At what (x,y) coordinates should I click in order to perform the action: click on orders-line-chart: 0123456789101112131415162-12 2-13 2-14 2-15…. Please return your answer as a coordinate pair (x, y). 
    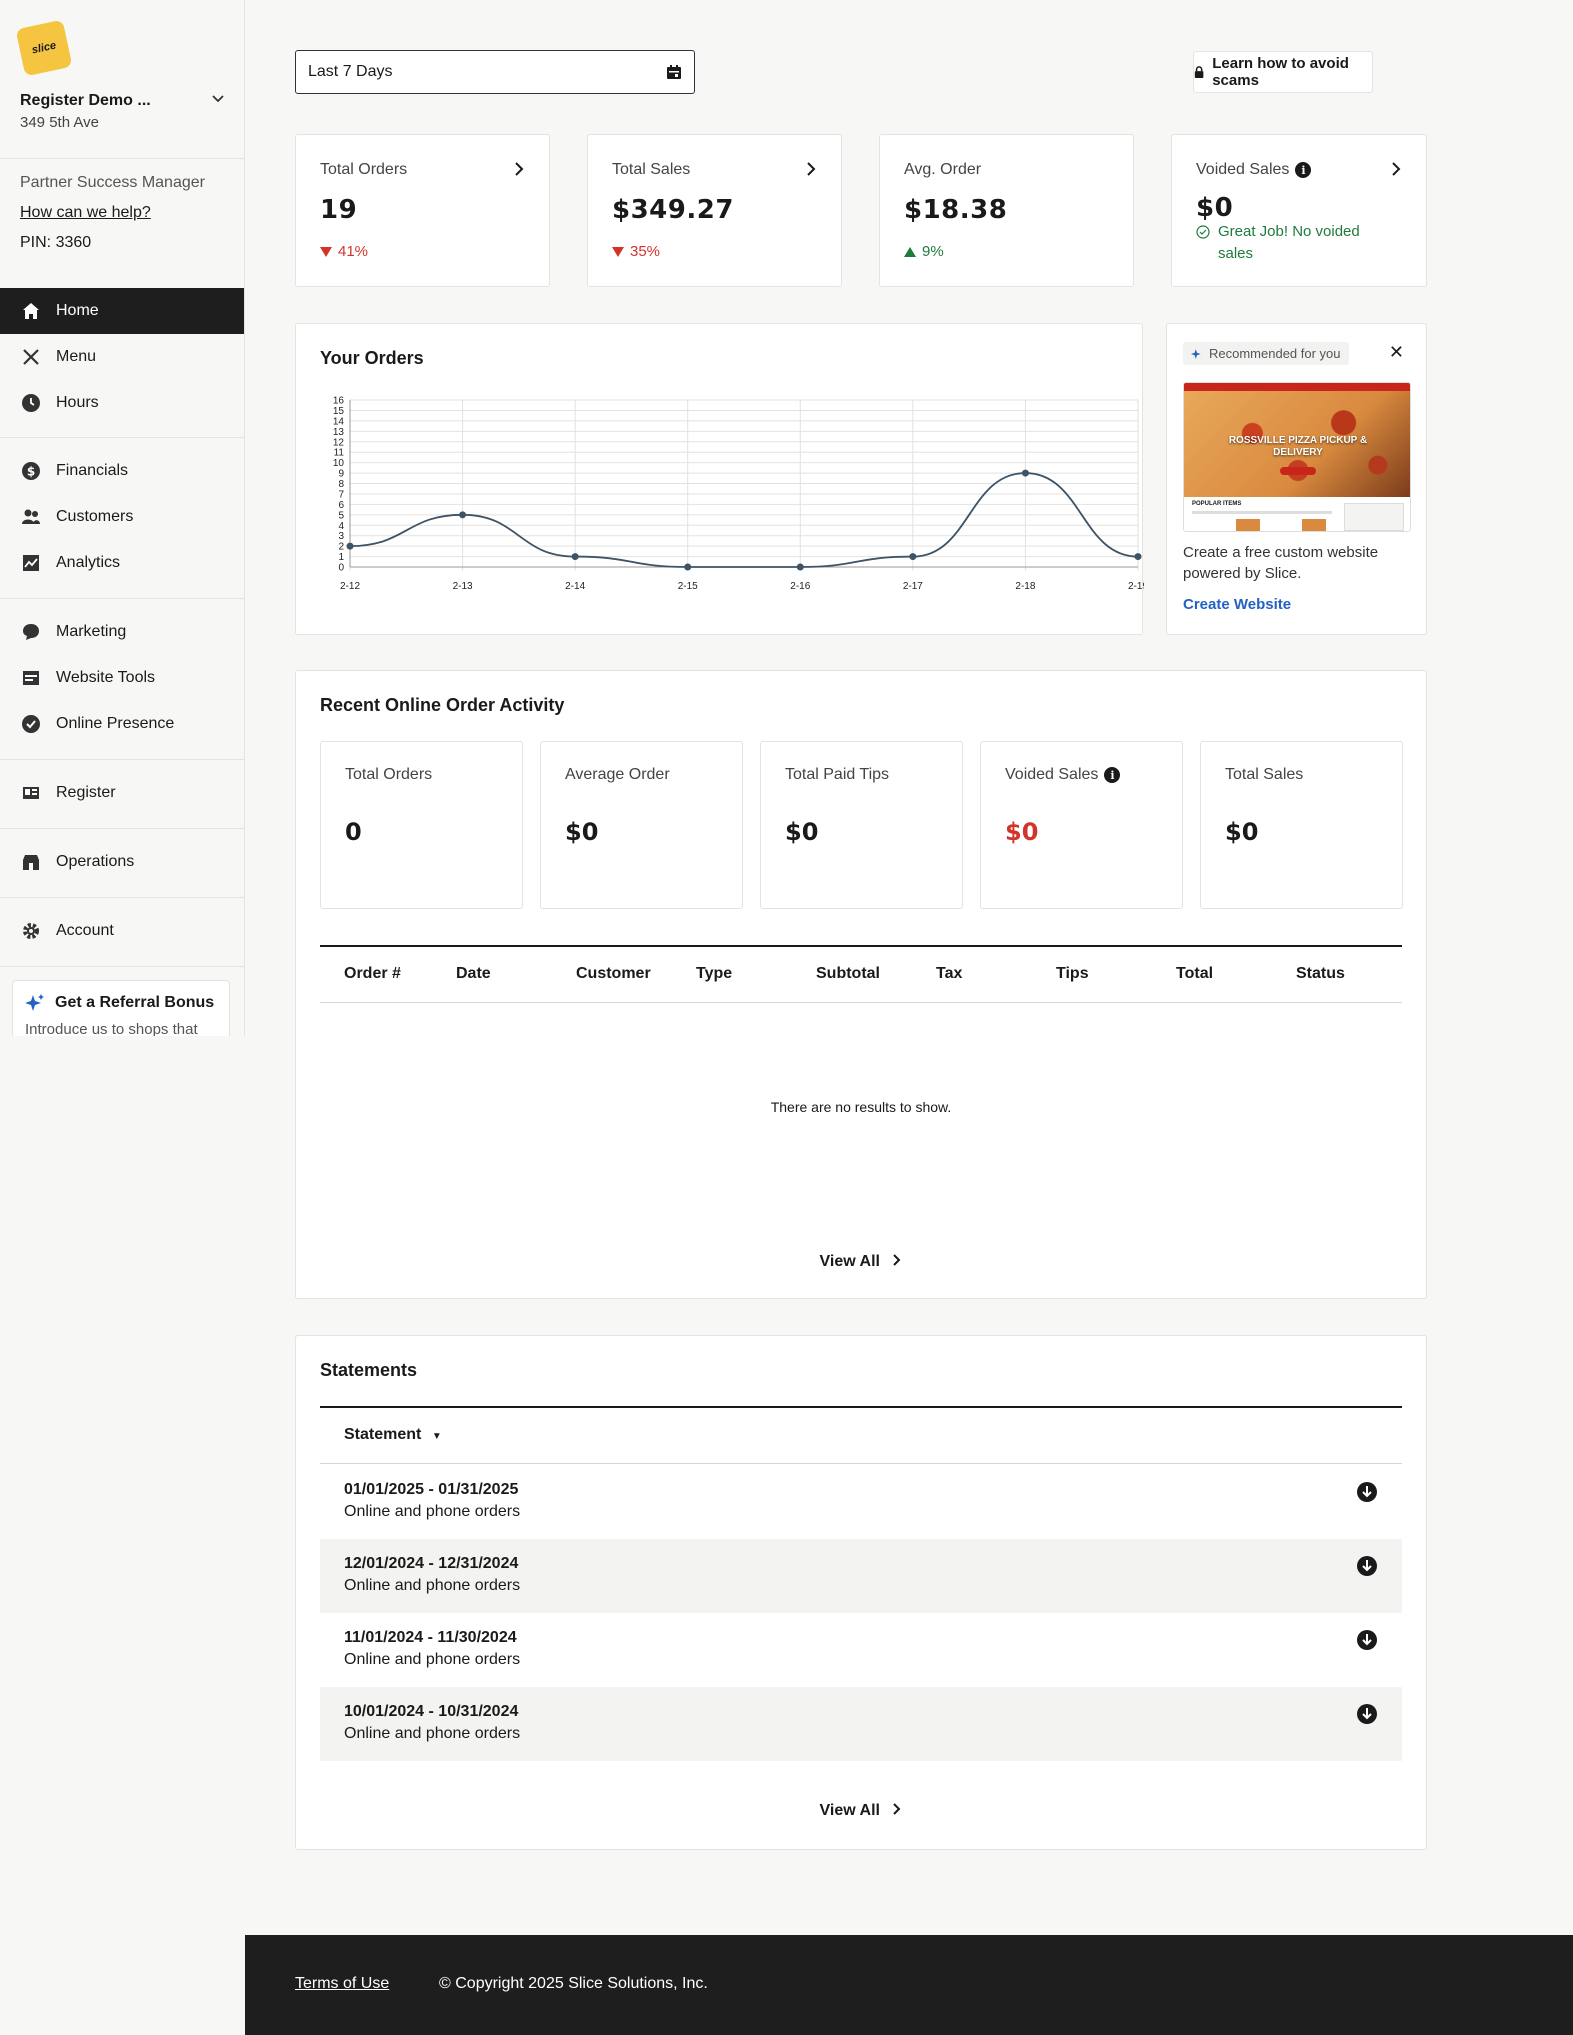
    Looking at the image, I should click on (738, 494).